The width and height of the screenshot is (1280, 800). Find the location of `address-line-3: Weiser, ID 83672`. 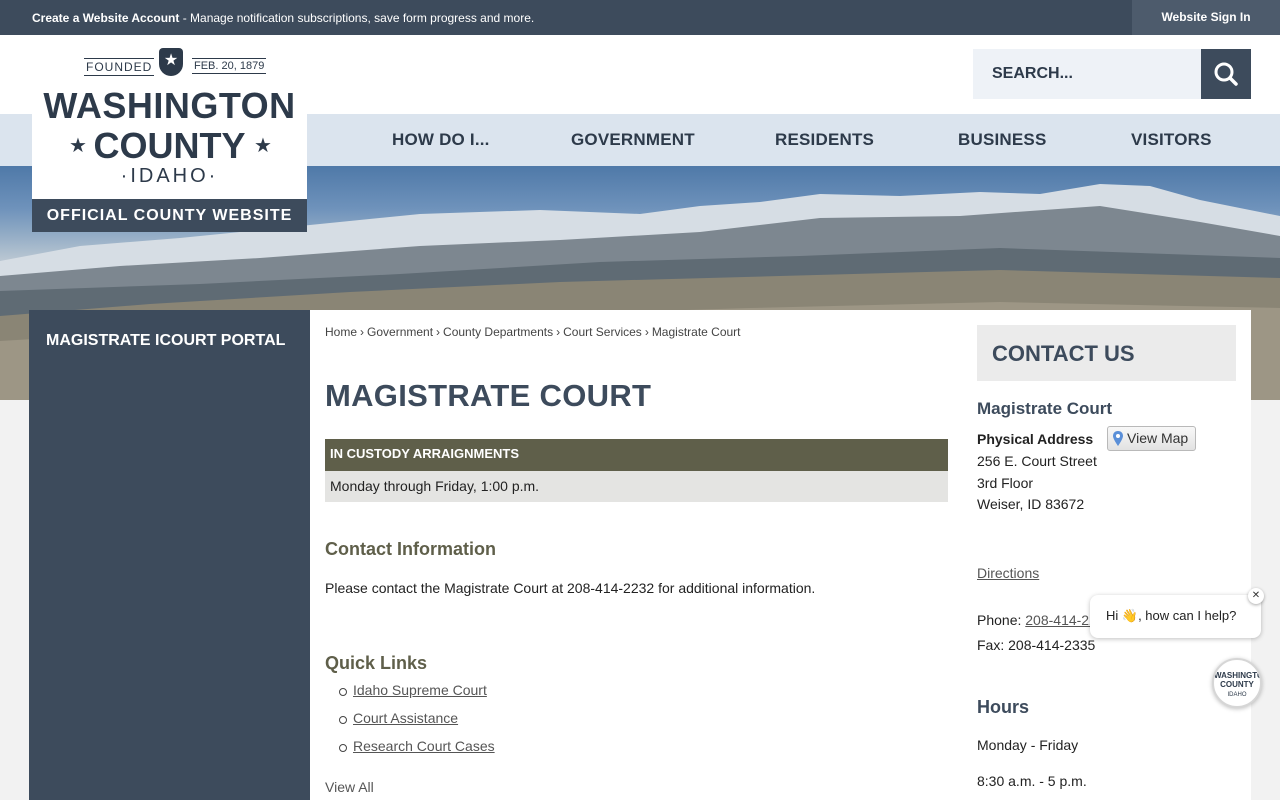

address-line-3: Weiser, ID 83672 is located at coordinates (1031, 504).